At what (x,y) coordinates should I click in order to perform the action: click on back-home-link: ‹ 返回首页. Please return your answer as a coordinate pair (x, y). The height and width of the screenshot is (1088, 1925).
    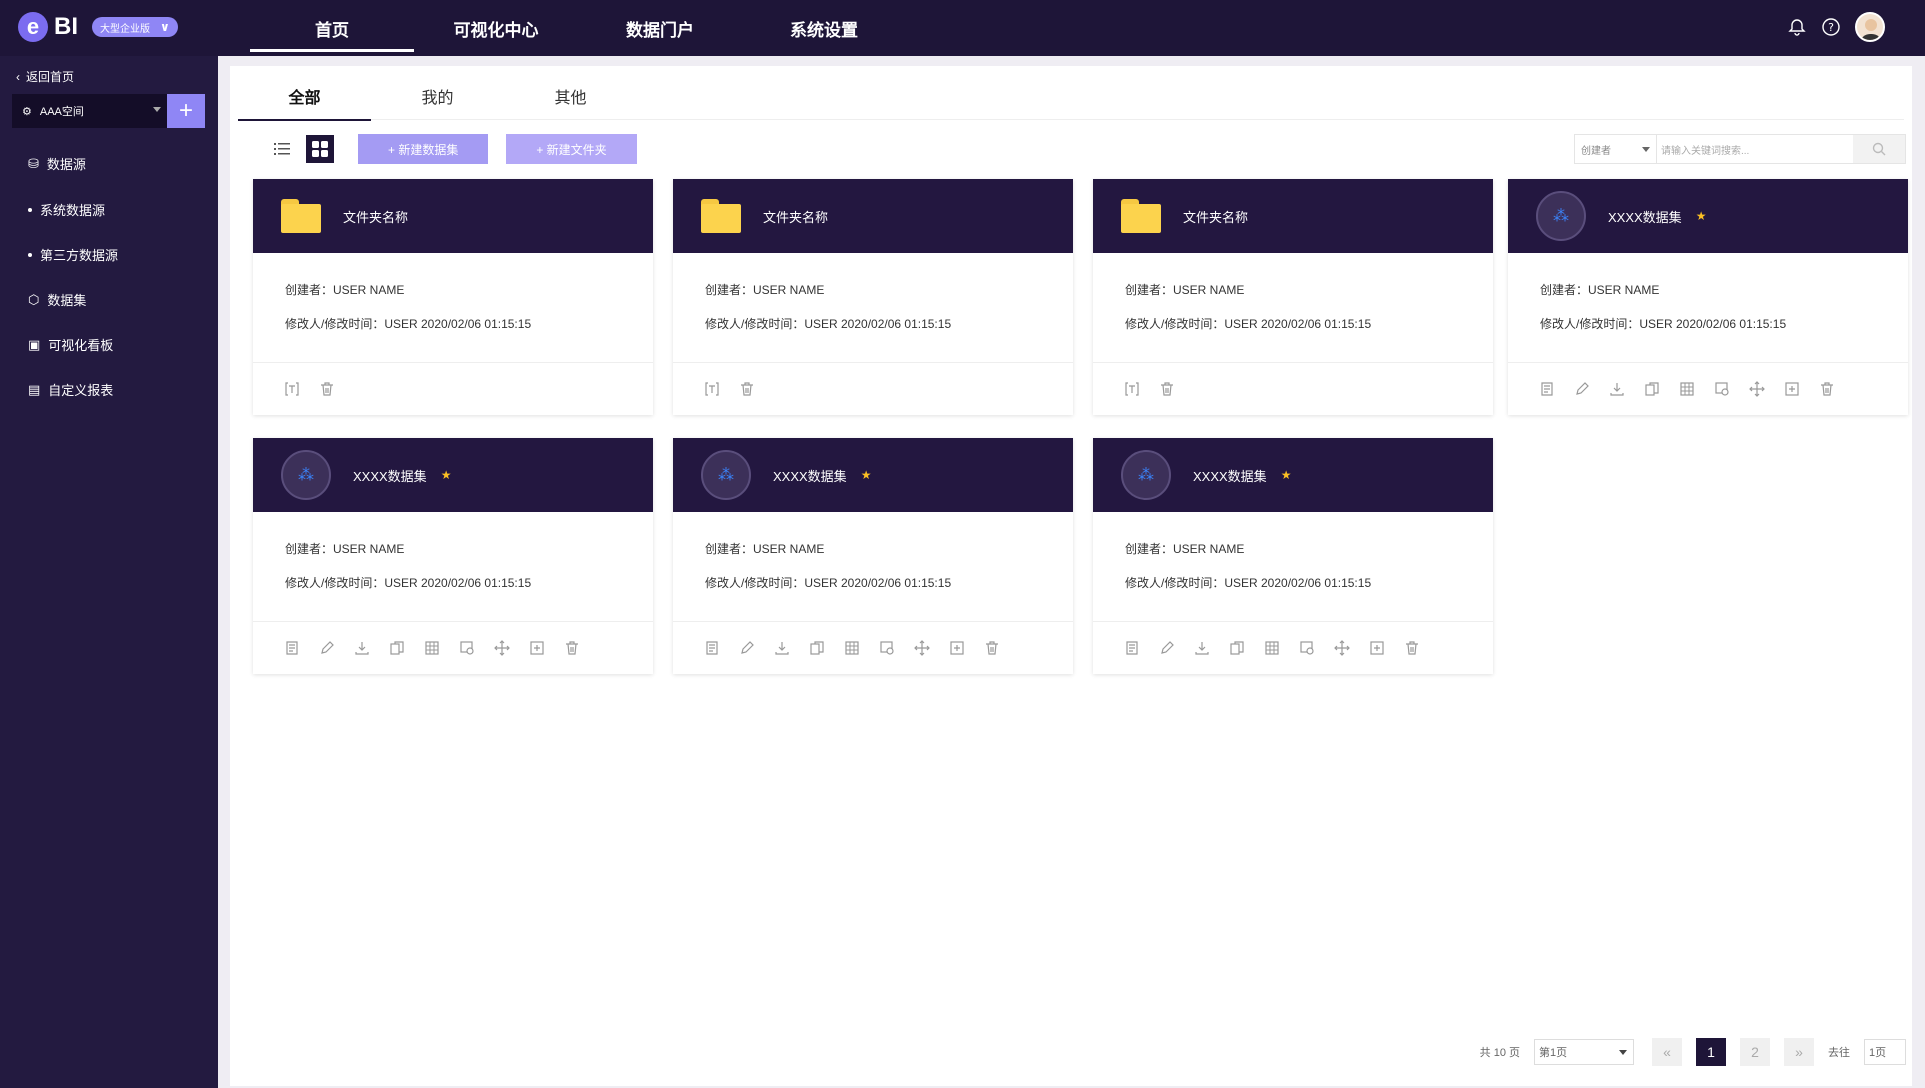
    Looking at the image, I should click on (45, 76).